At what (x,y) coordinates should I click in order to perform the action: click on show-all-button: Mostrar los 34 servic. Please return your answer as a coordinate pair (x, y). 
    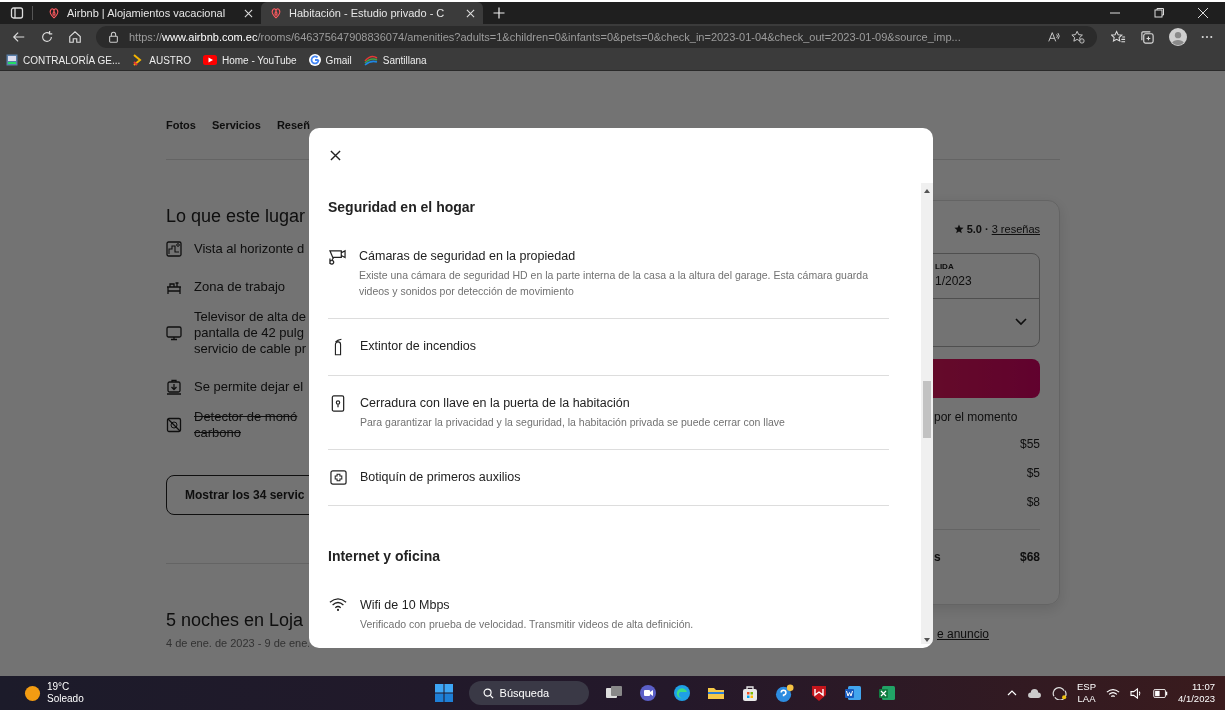
    Looking at the image, I should click on (237, 495).